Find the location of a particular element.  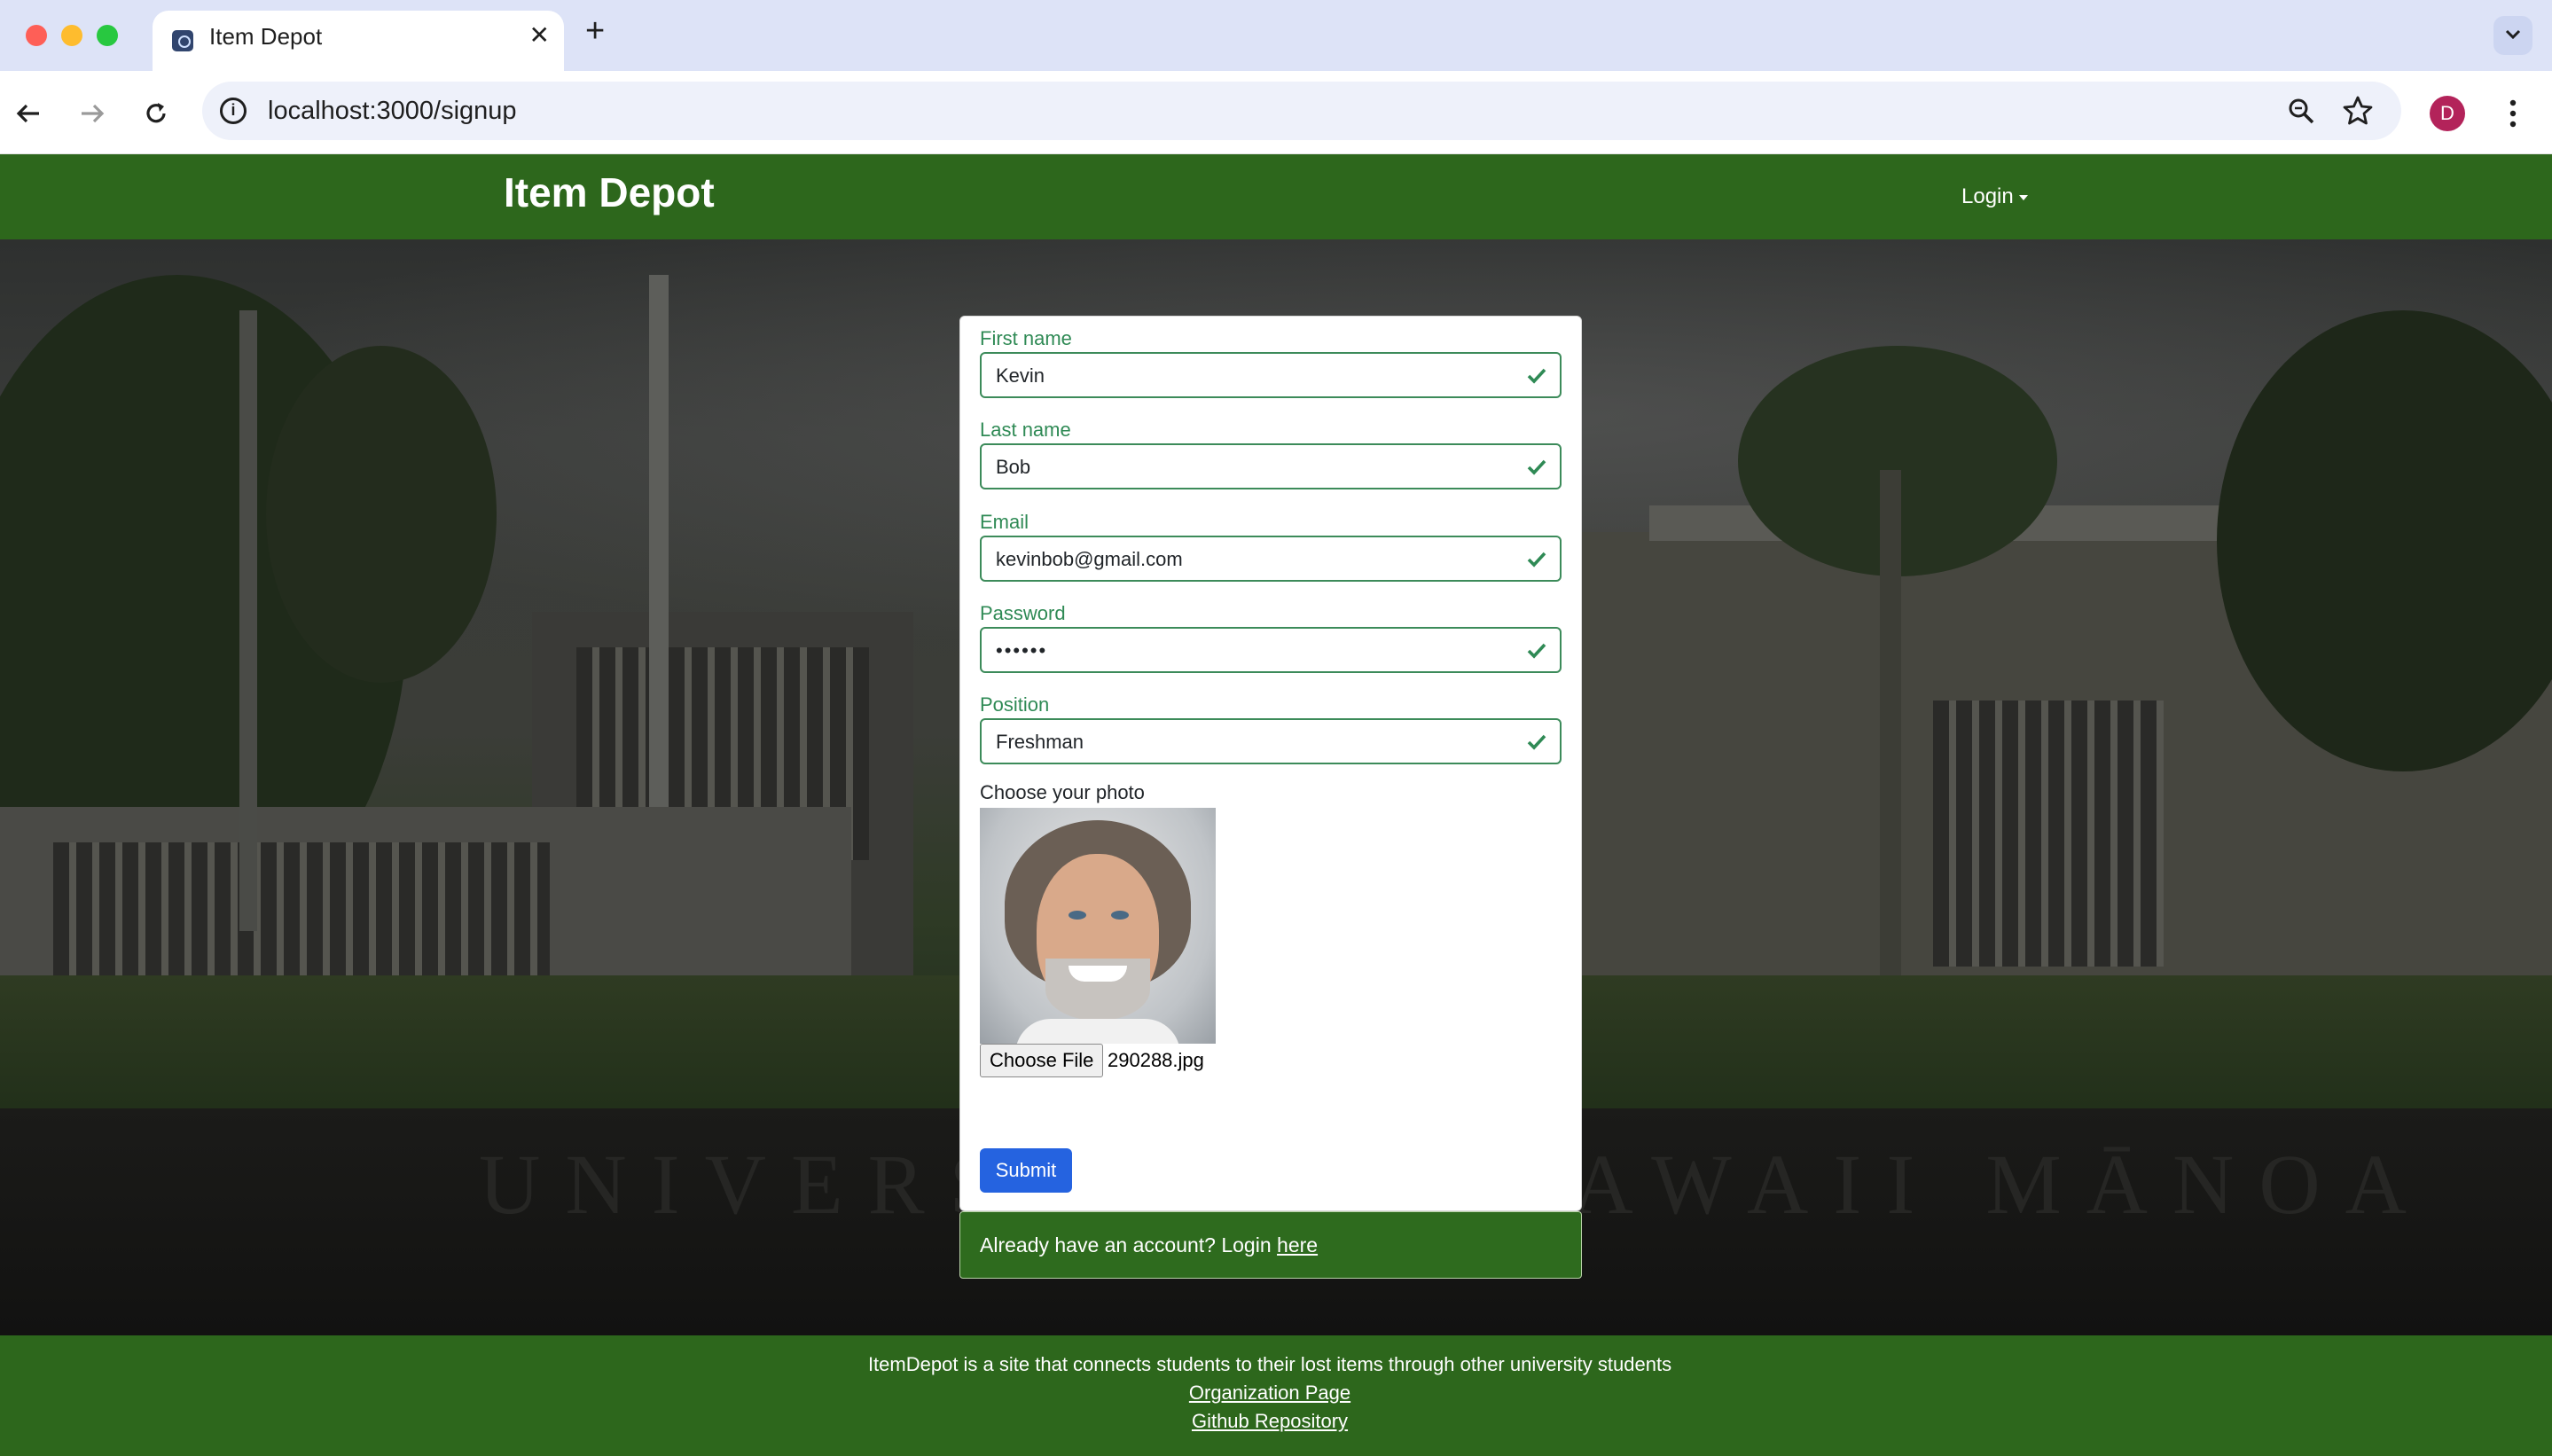

site-navbar: Item Depot Login is located at coordinates (1276, 196).